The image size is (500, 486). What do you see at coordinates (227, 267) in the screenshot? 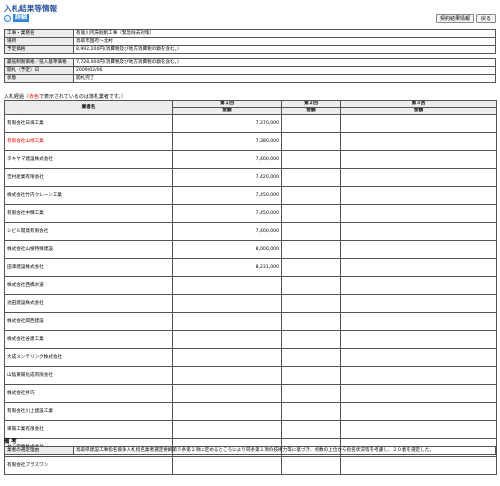
I see `round1-amount: 8,231,000` at bounding box center [227, 267].